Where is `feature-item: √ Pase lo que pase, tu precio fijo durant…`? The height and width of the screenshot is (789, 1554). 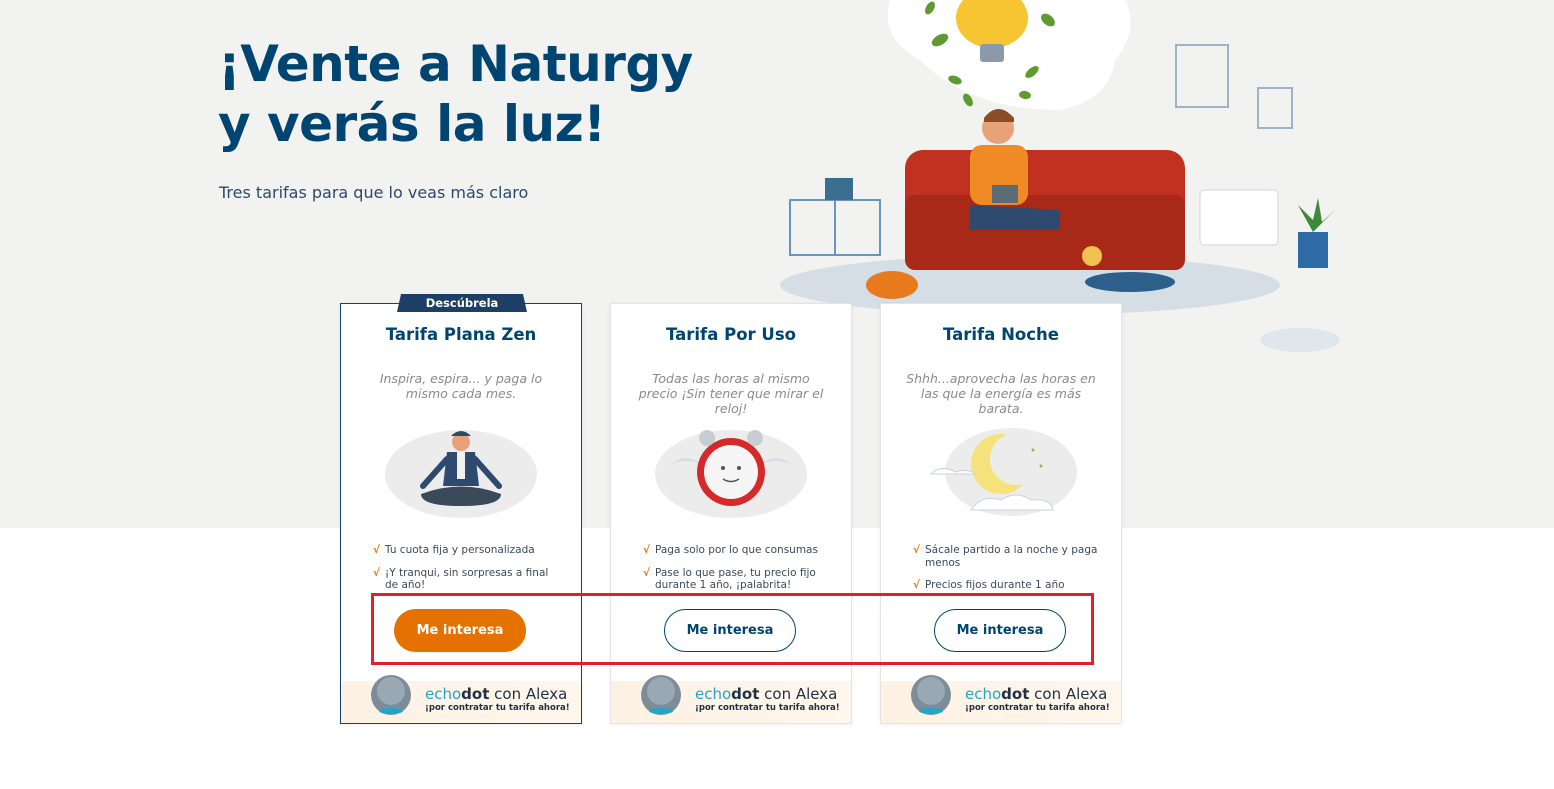
feature-item: √ Pase lo que pase, tu precio fijo durant… is located at coordinates (729, 579).